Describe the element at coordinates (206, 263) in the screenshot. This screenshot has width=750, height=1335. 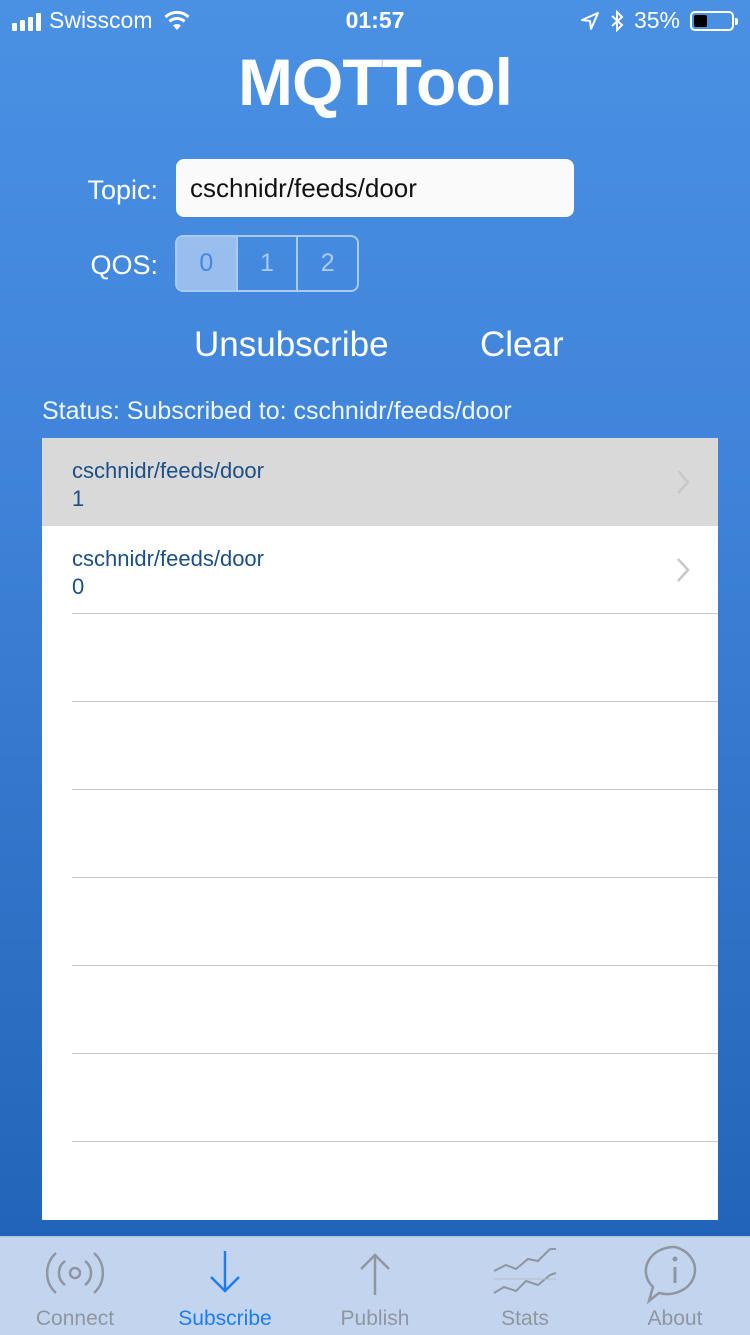
I see `qos-option-0: 0` at that location.